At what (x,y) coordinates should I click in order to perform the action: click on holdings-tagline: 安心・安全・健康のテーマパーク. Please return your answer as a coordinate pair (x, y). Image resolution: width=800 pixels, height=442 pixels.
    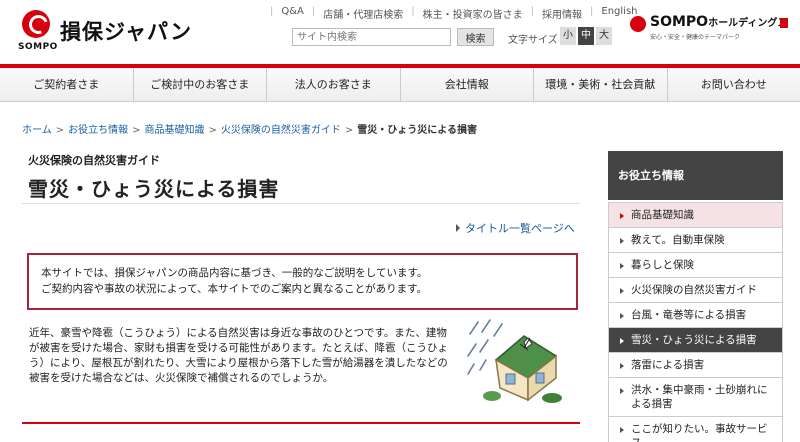
    Looking at the image, I should click on (695, 37).